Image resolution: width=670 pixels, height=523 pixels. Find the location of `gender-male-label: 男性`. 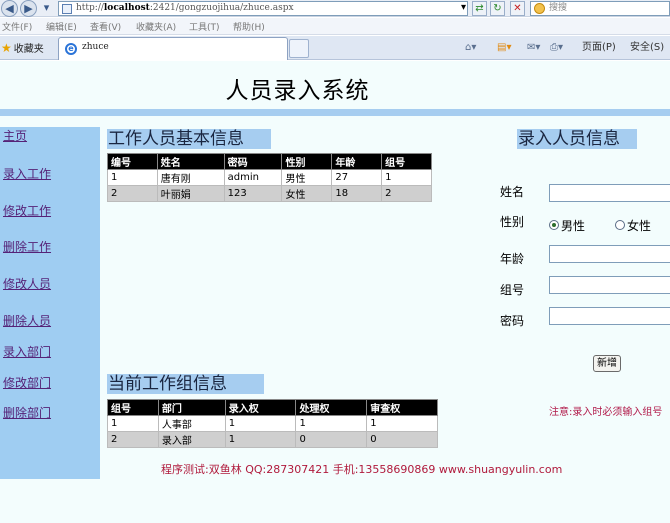

gender-male-label: 男性 is located at coordinates (573, 226).